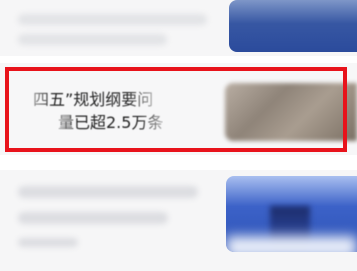 The image size is (357, 271). What do you see at coordinates (48, 242) in the screenshot?
I see `blurred-meta` at bounding box center [48, 242].